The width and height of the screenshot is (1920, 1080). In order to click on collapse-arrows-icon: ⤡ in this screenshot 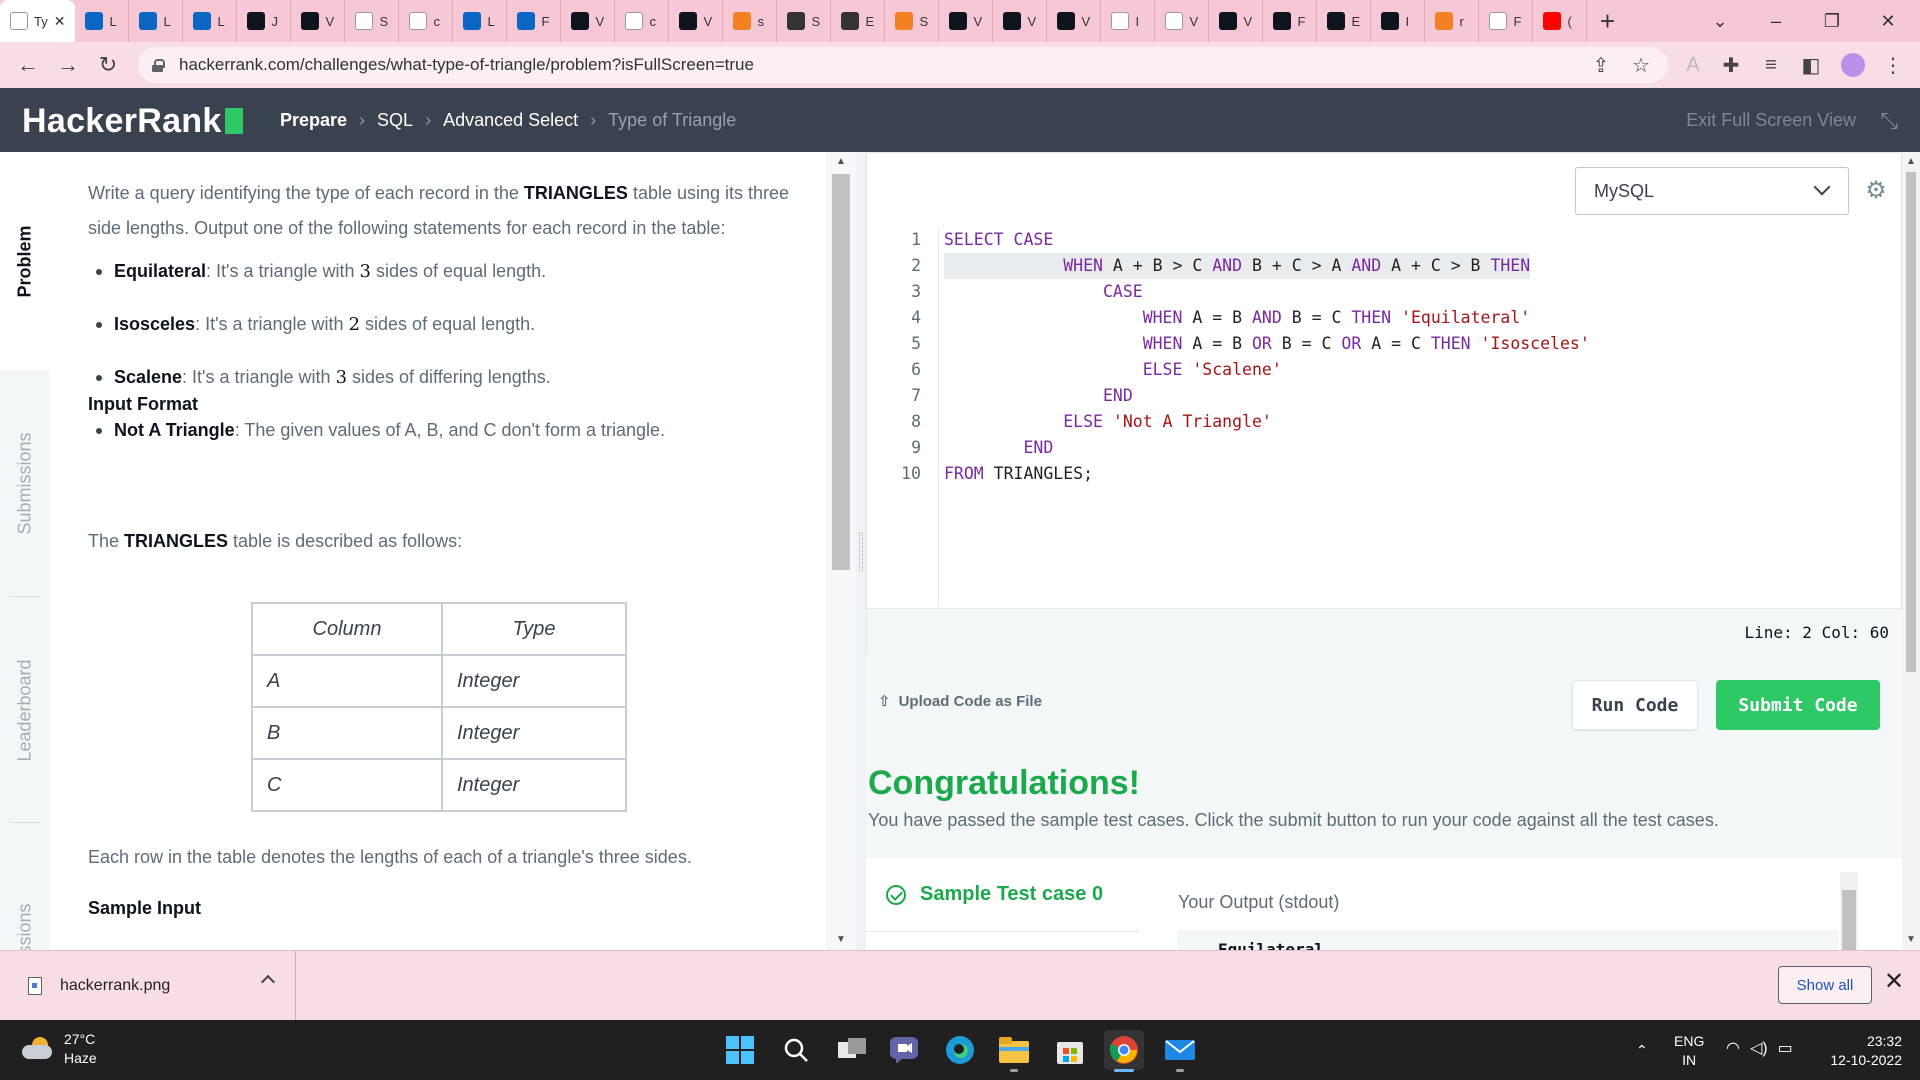, I will do `click(1889, 121)`.